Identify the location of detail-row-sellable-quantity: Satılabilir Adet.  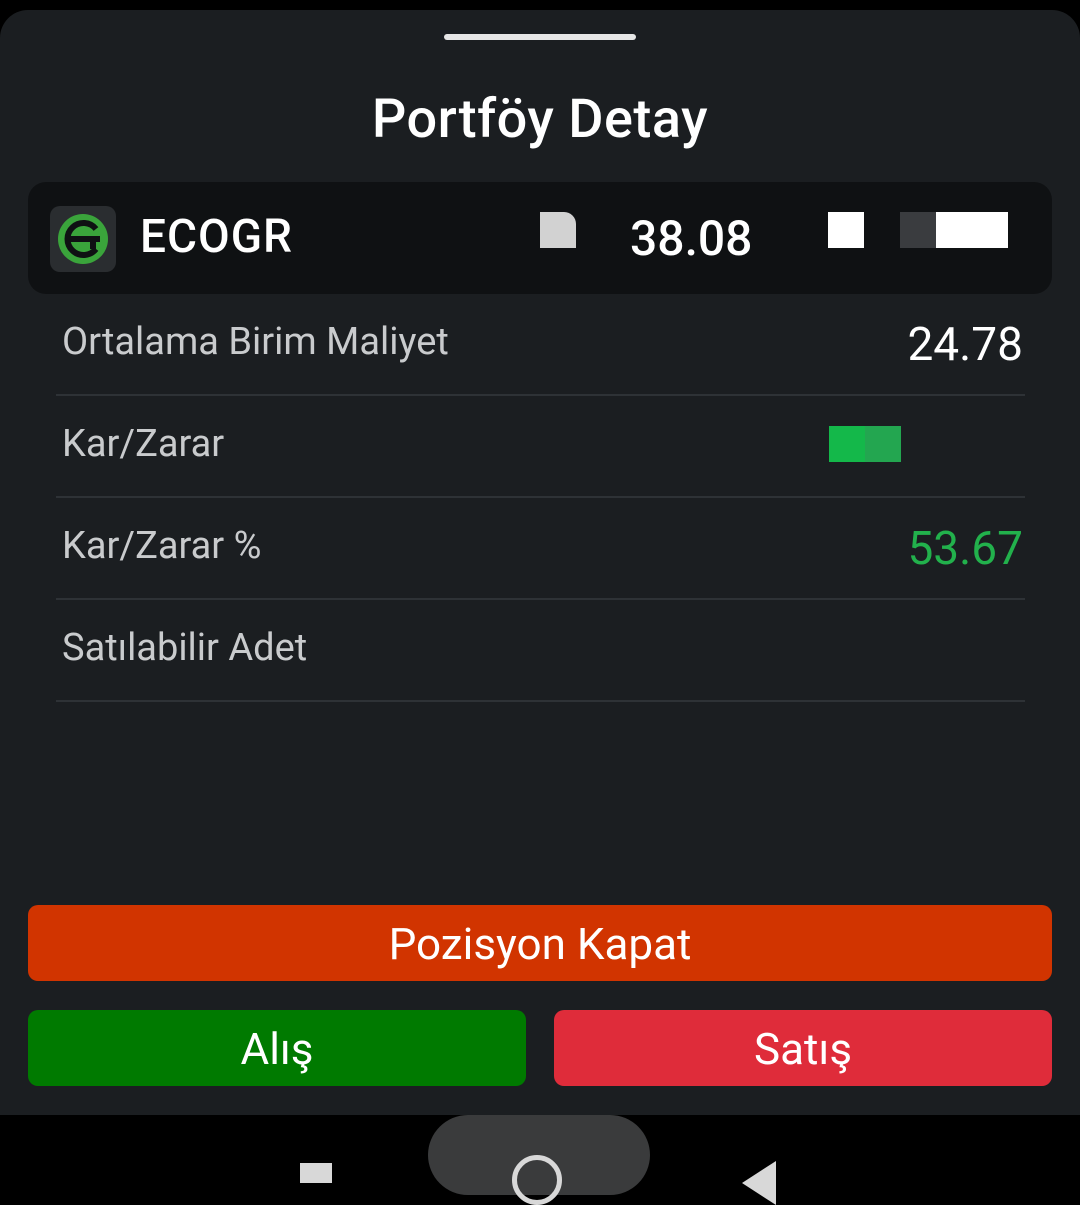
(540, 651).